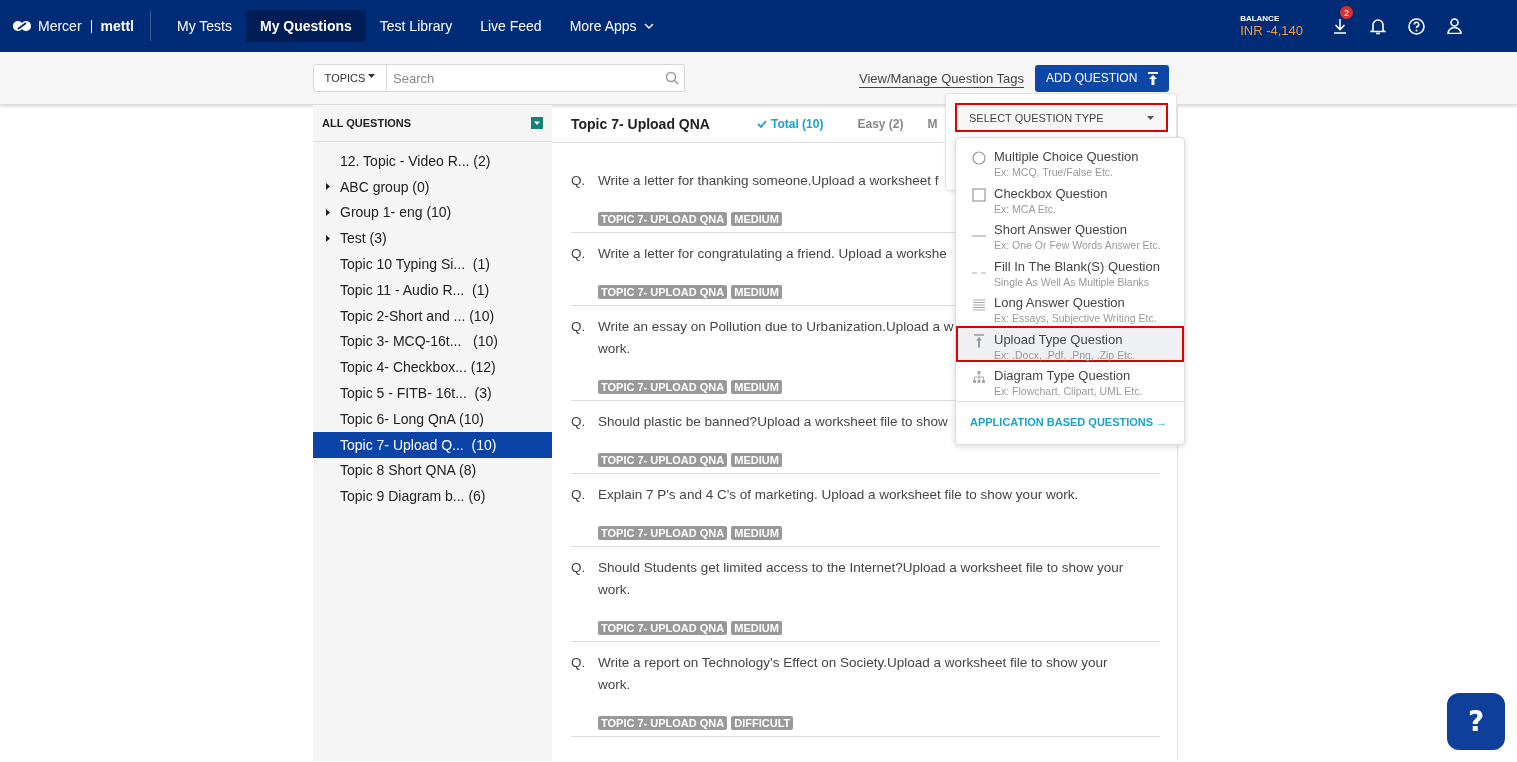 The image size is (1517, 762). What do you see at coordinates (432, 212) in the screenshot?
I see `sidebar-item: Group 1- eng (10)` at bounding box center [432, 212].